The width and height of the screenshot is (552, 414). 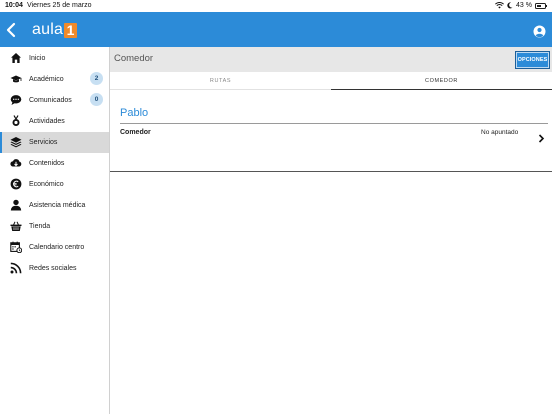 I want to click on sidebar-item-label: Tienda, so click(x=40, y=226).